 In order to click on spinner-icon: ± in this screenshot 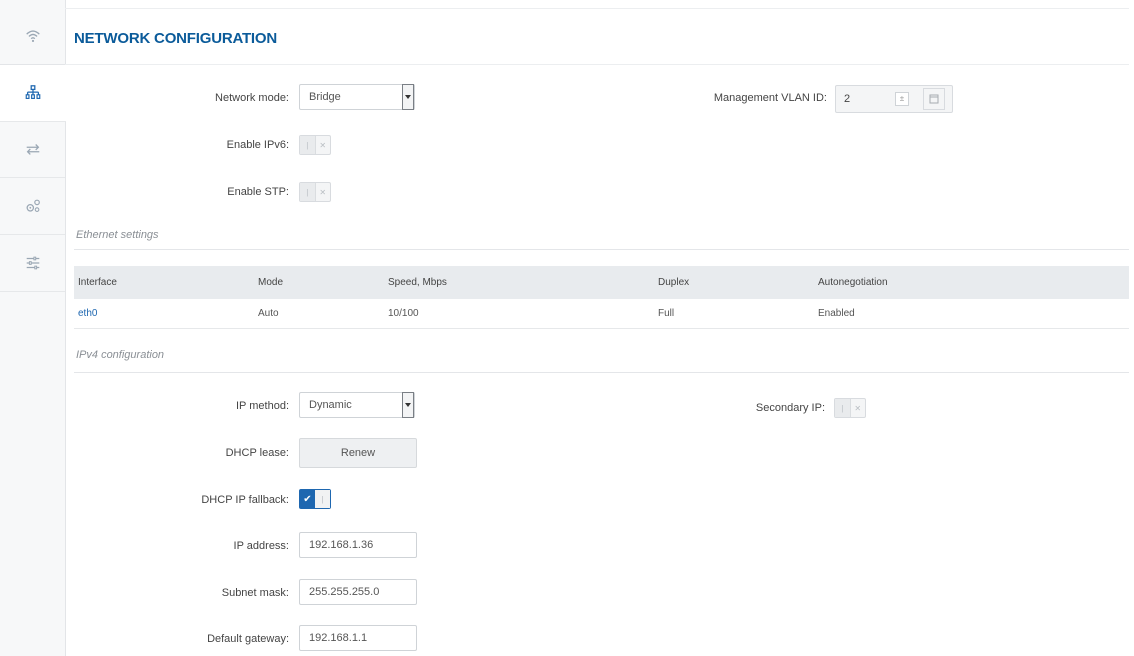, I will do `click(902, 99)`.